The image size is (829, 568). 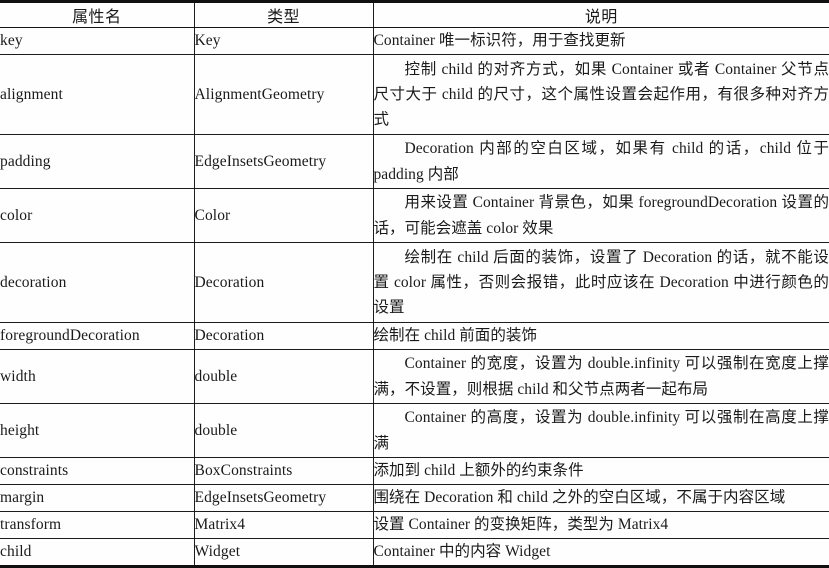 I want to click on table-row: key Key Container 唯一标识符，用于查找更新, so click(x=414, y=41).